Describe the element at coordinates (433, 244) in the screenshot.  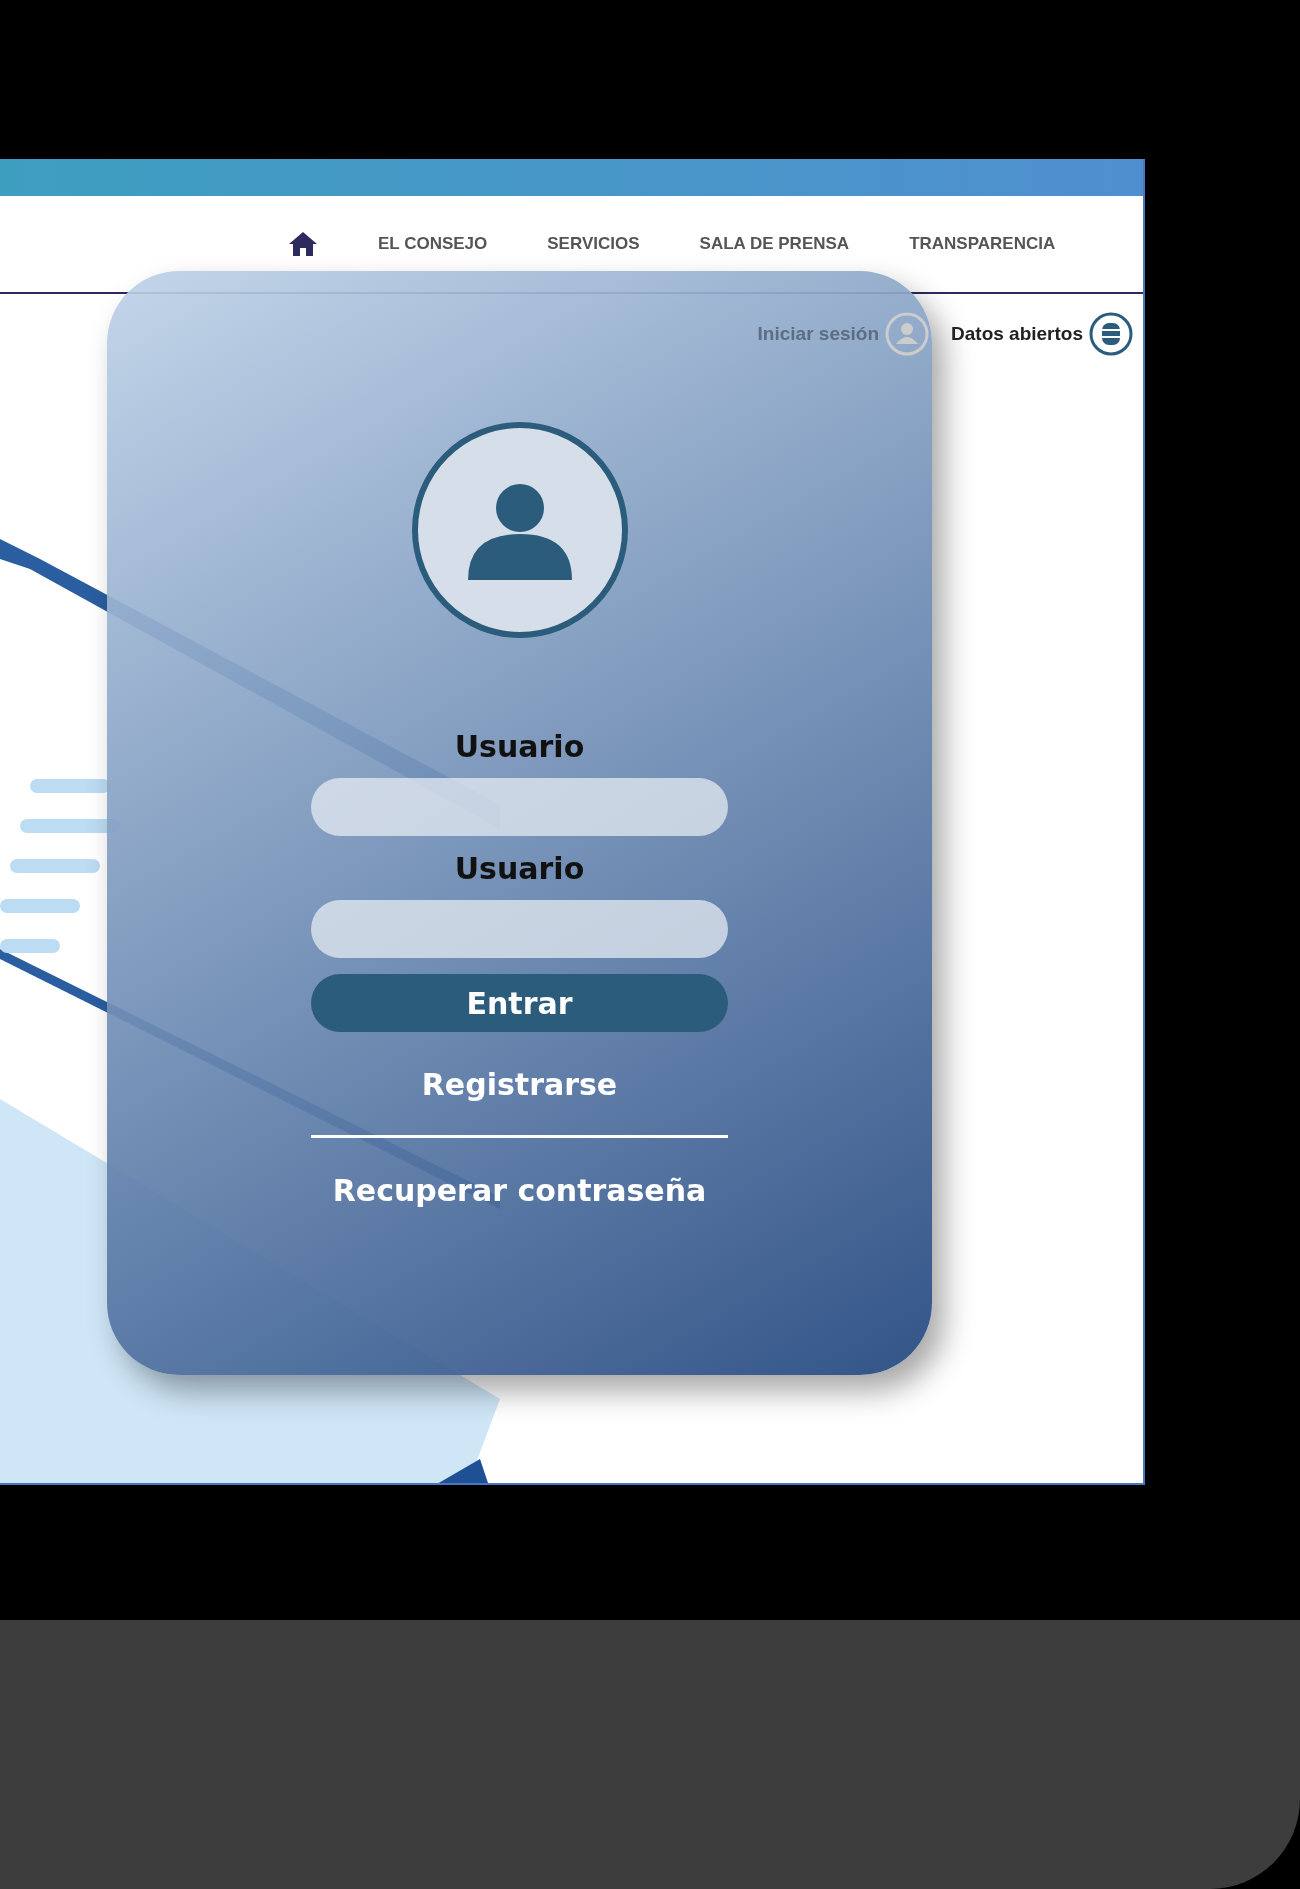
I see `nav-link: EL CONSEJO` at that location.